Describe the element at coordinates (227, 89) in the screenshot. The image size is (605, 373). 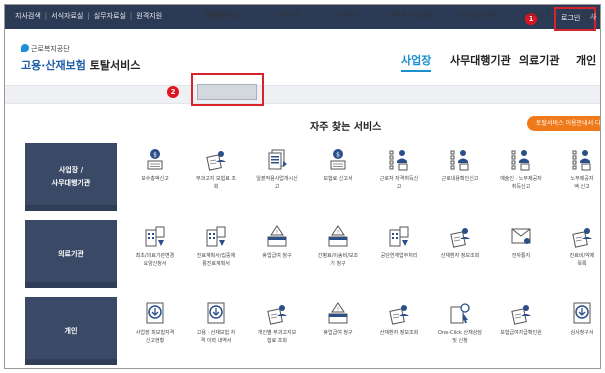
I see `subnav-highlight-box` at that location.